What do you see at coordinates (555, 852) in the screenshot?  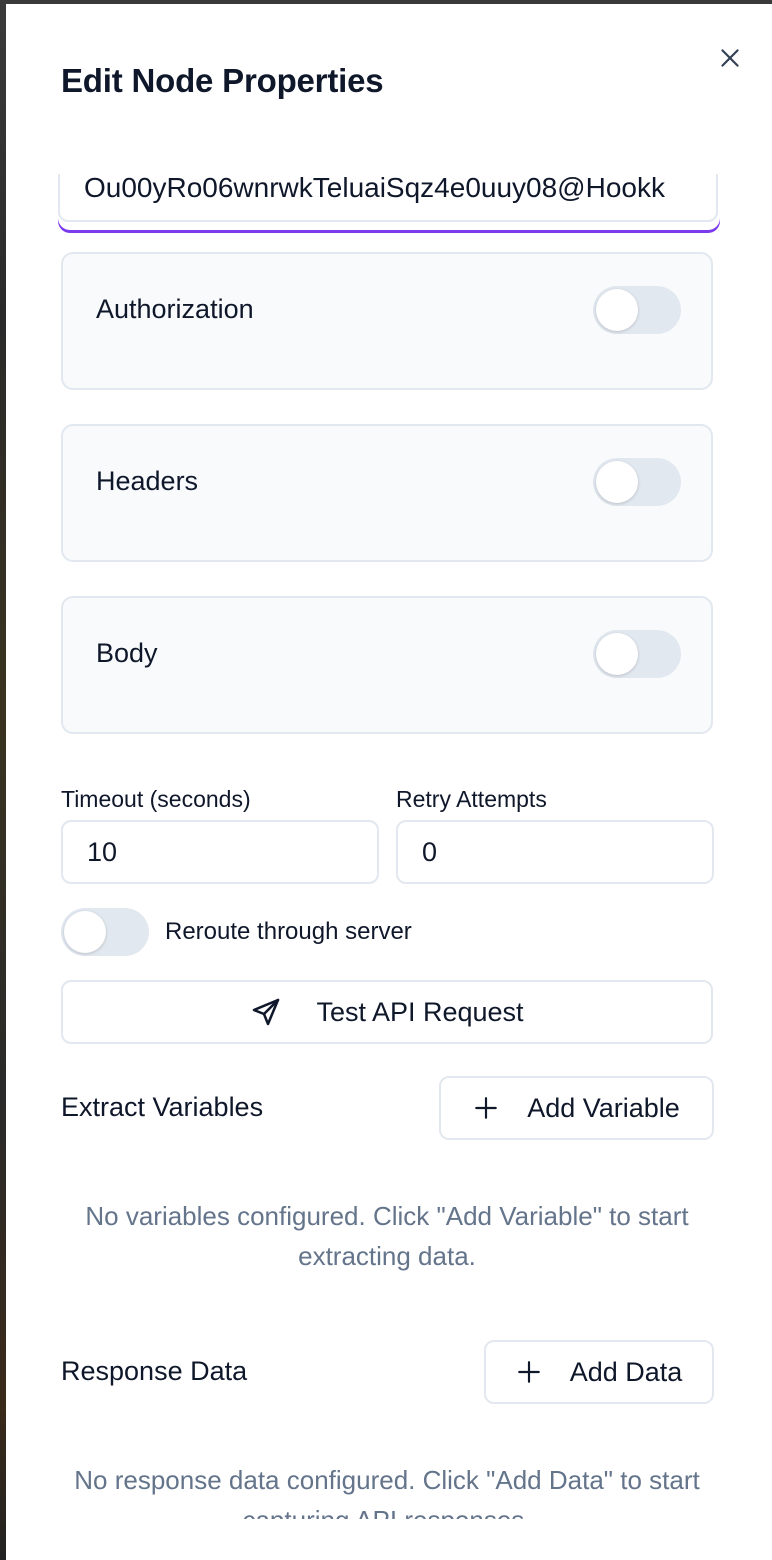 I see `retry-attempts-input` at bounding box center [555, 852].